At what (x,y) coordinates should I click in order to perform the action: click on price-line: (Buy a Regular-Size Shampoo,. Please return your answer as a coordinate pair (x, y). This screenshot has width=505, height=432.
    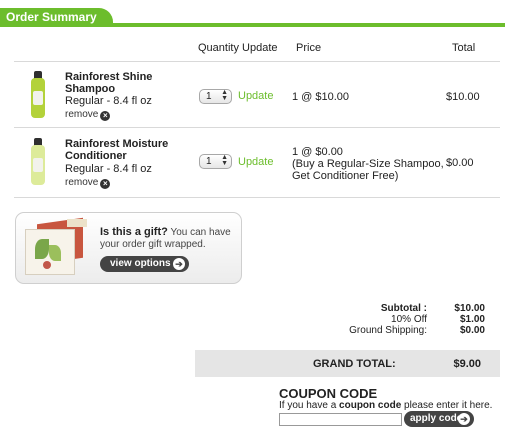
    Looking at the image, I should click on (368, 164).